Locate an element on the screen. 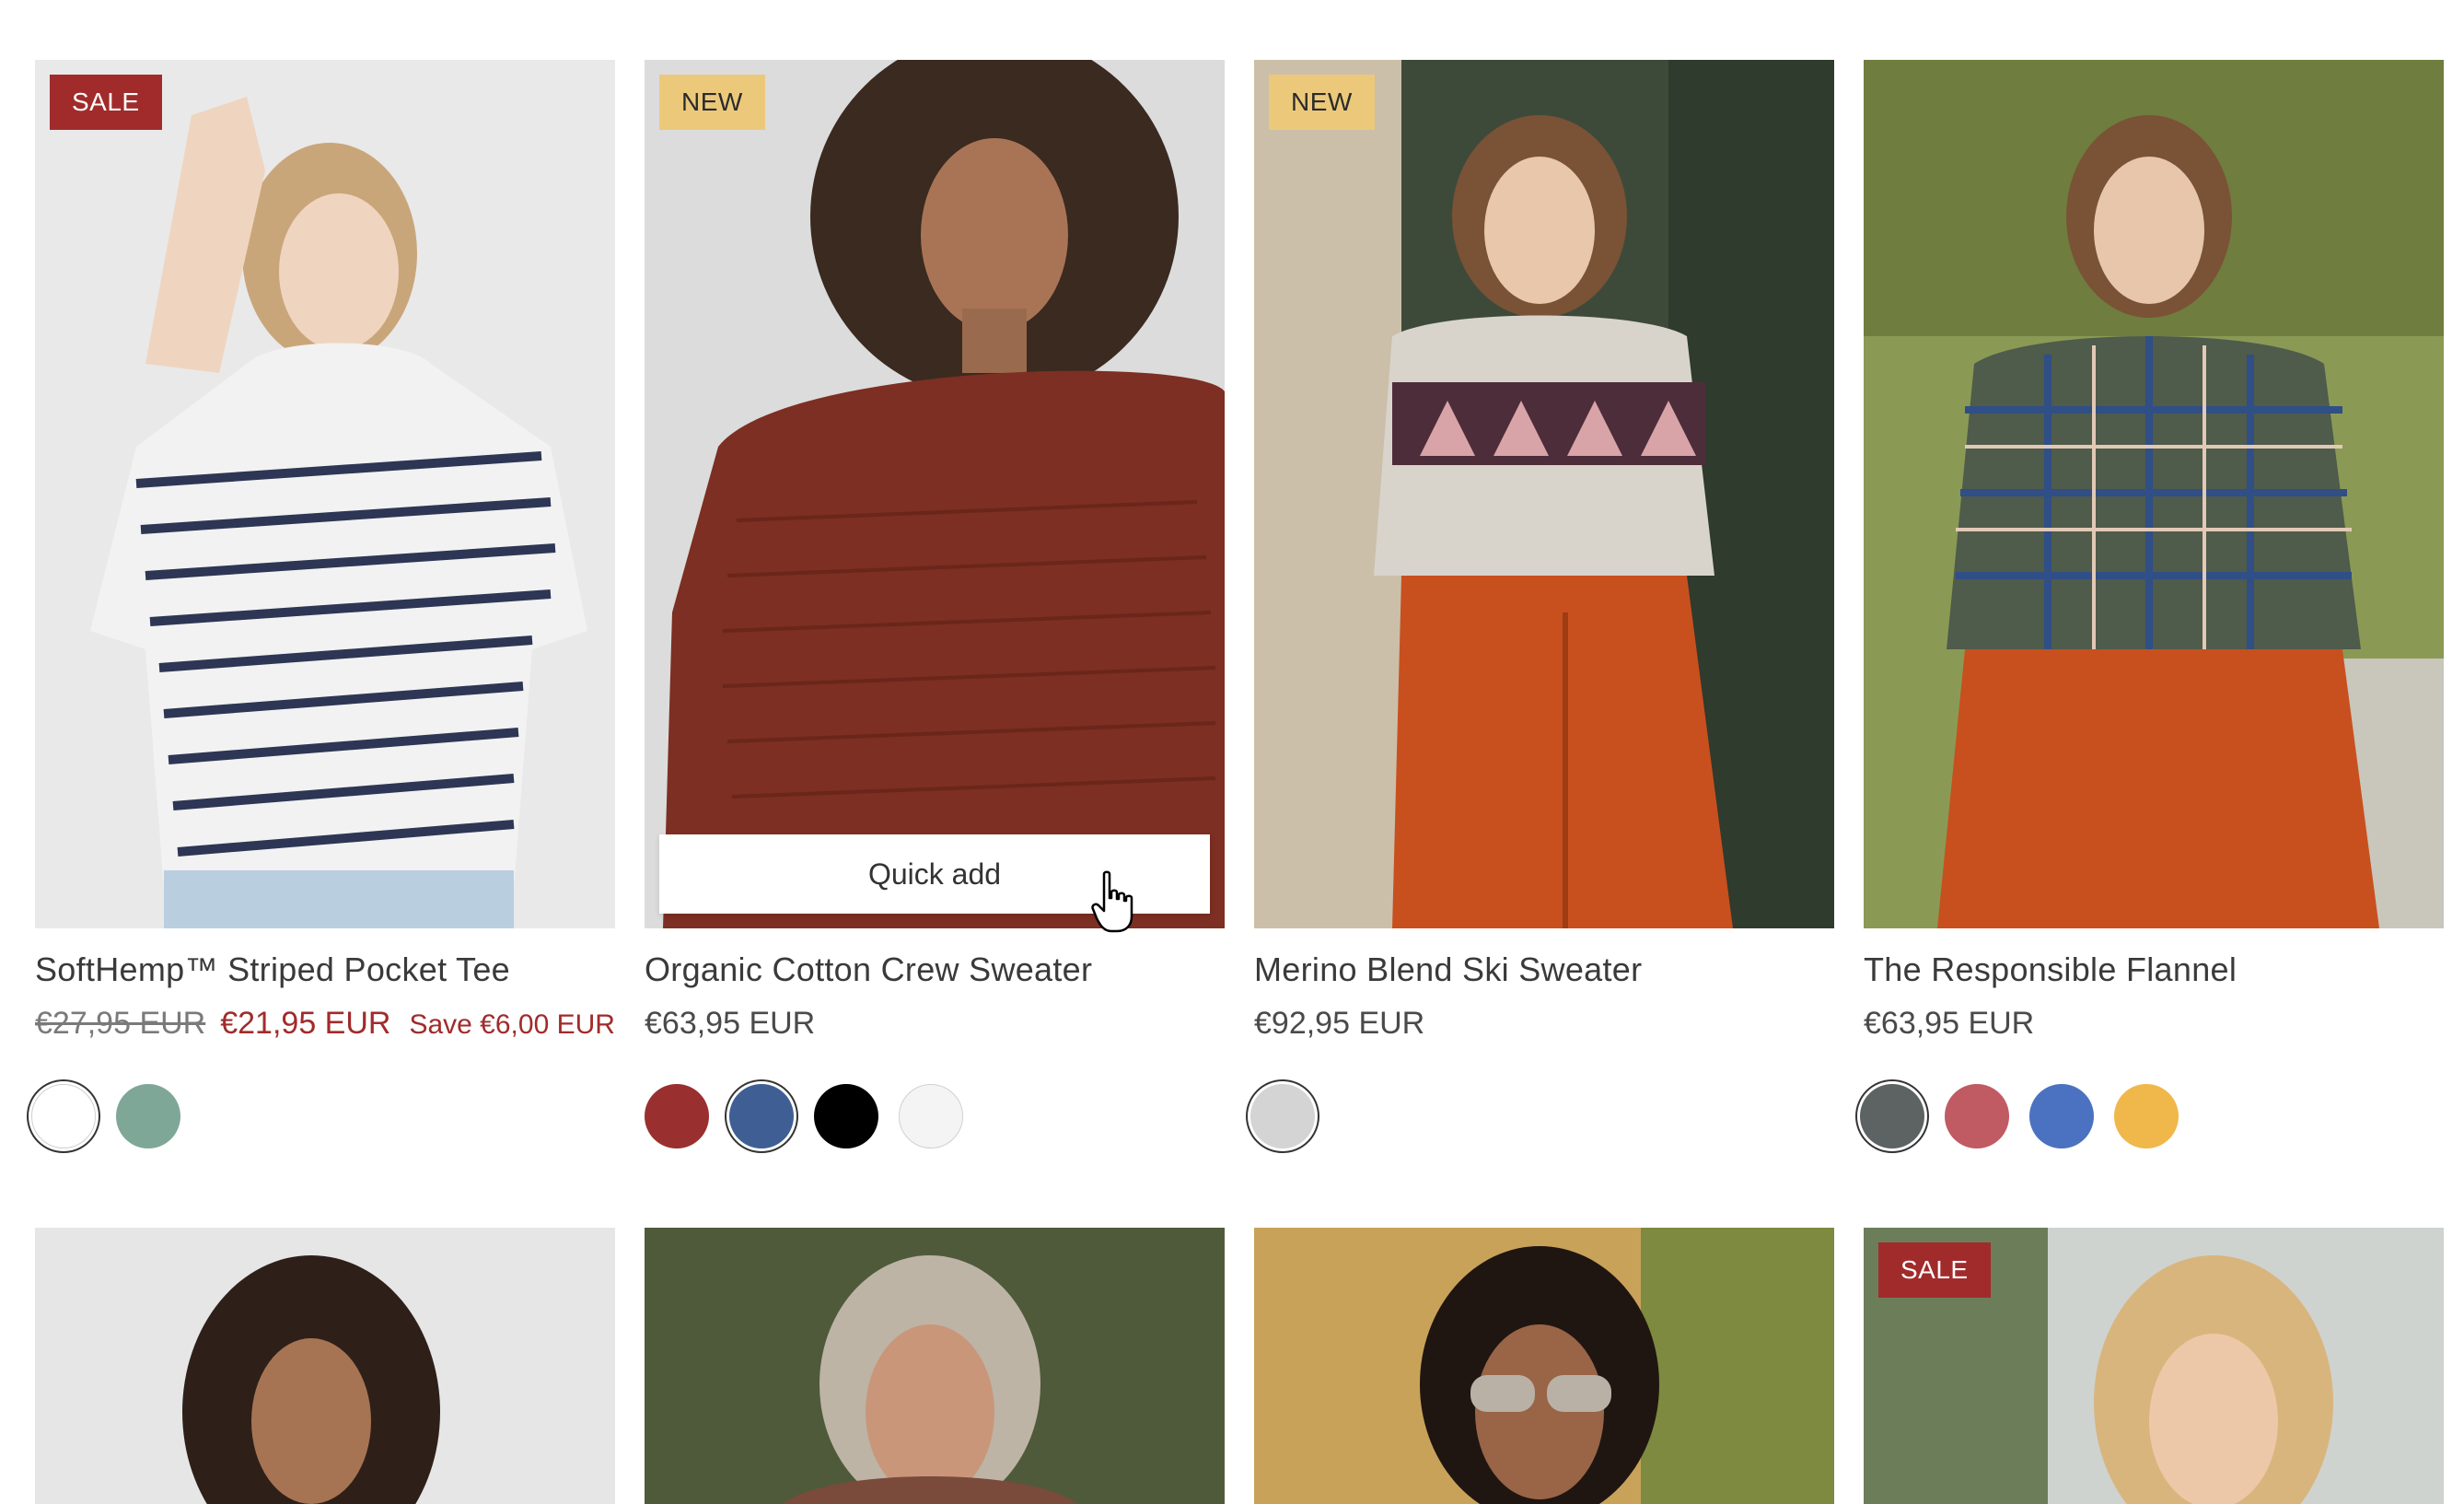 Image resolution: width=2464 pixels, height=1504 pixels. product-image: NEW Quick add is located at coordinates (935, 494).